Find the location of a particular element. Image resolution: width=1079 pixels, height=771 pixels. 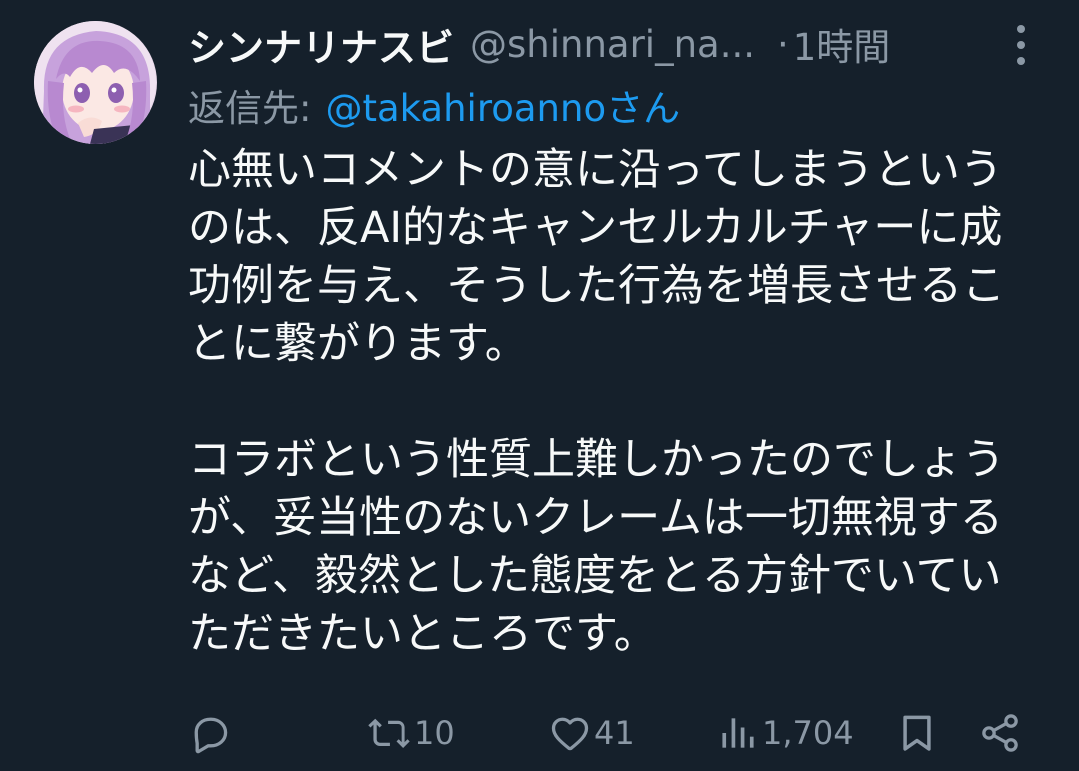

bookmark-icon is located at coordinates (917, 733).